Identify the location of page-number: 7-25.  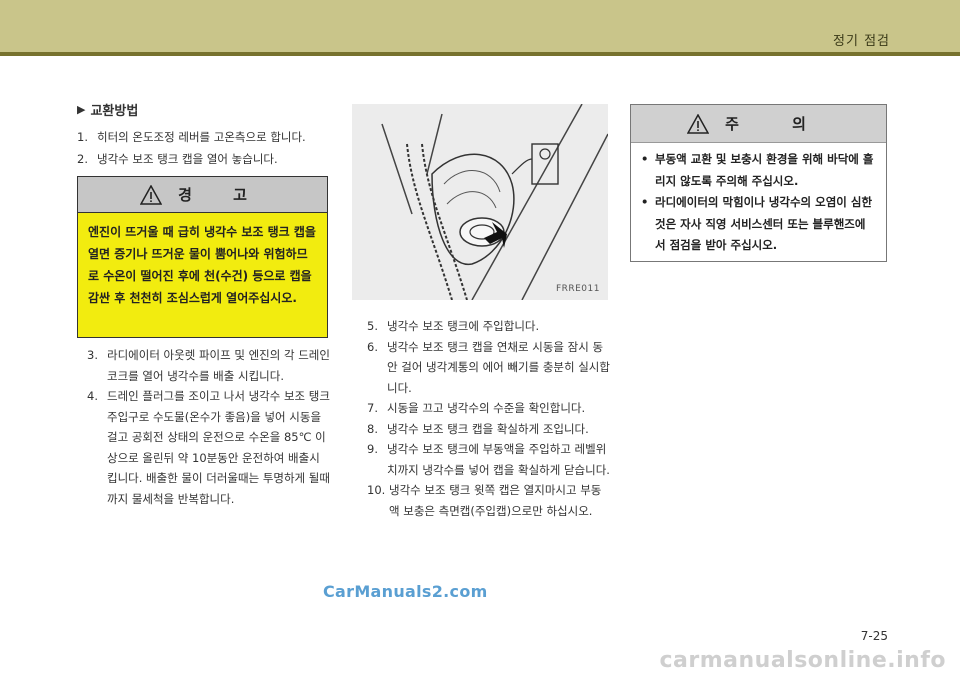
(874, 636).